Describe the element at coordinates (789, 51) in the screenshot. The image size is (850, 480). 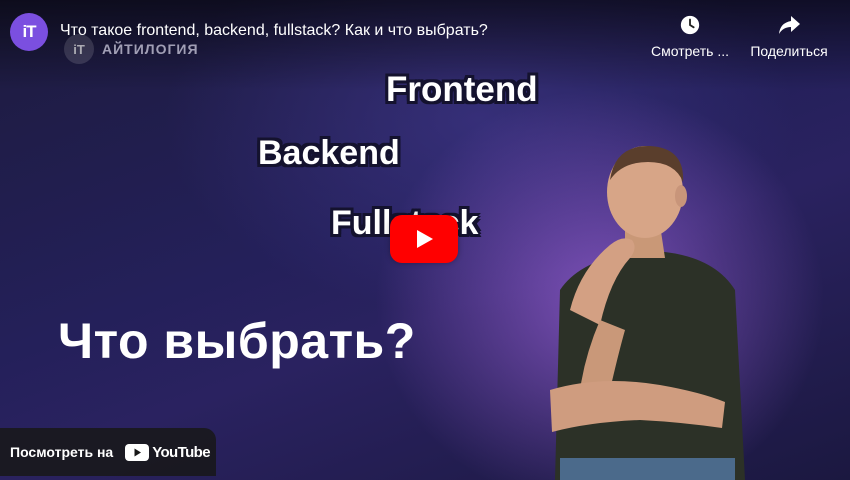
I see `share-label: Поделиться` at that location.